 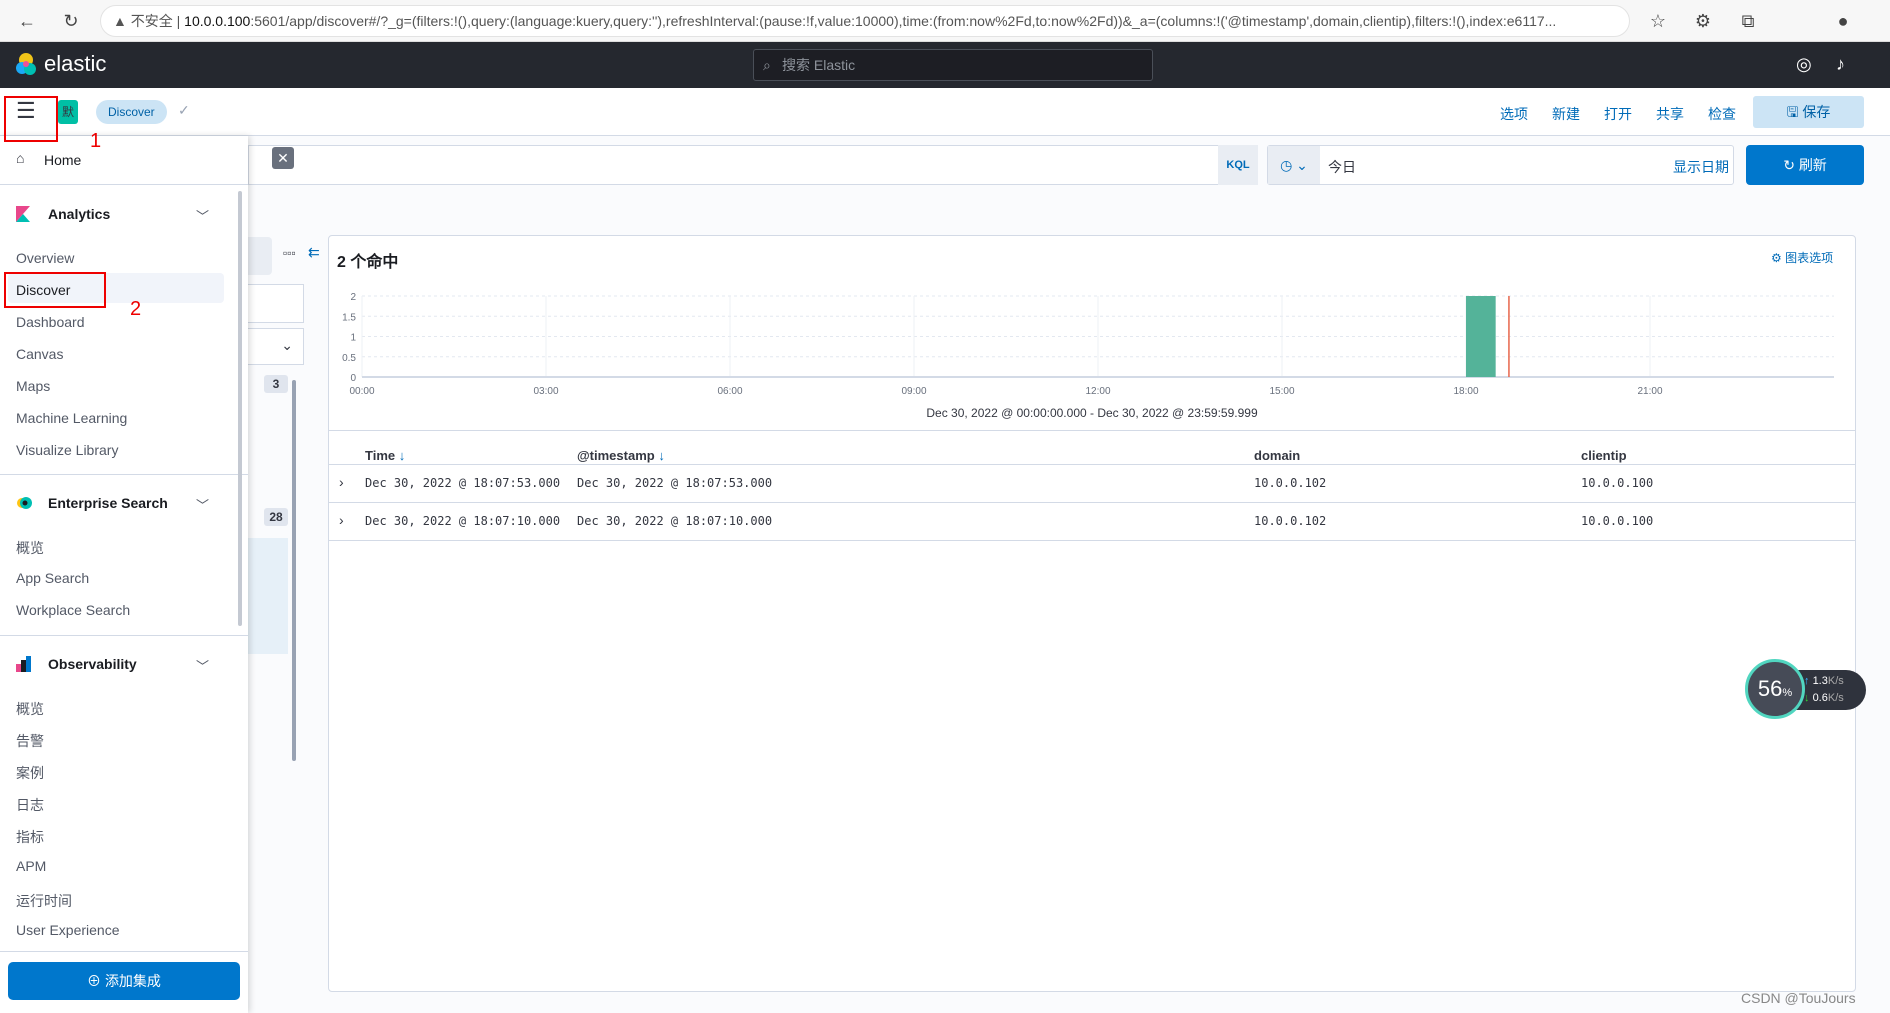 I want to click on nav-dashboard: Dashboard, so click(x=50, y=322).